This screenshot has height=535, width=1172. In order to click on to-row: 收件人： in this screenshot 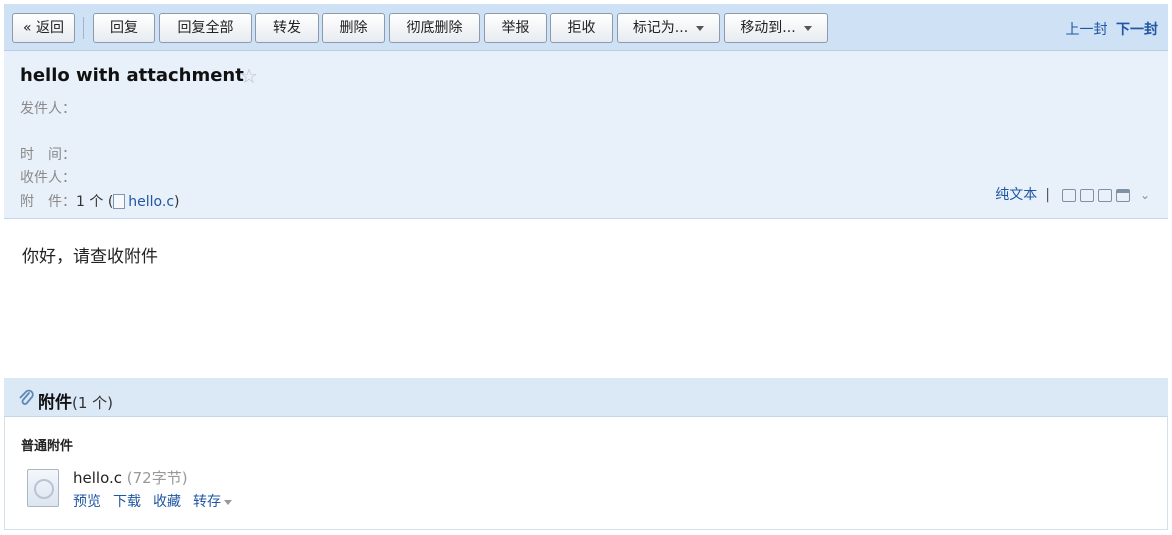, I will do `click(48, 177)`.